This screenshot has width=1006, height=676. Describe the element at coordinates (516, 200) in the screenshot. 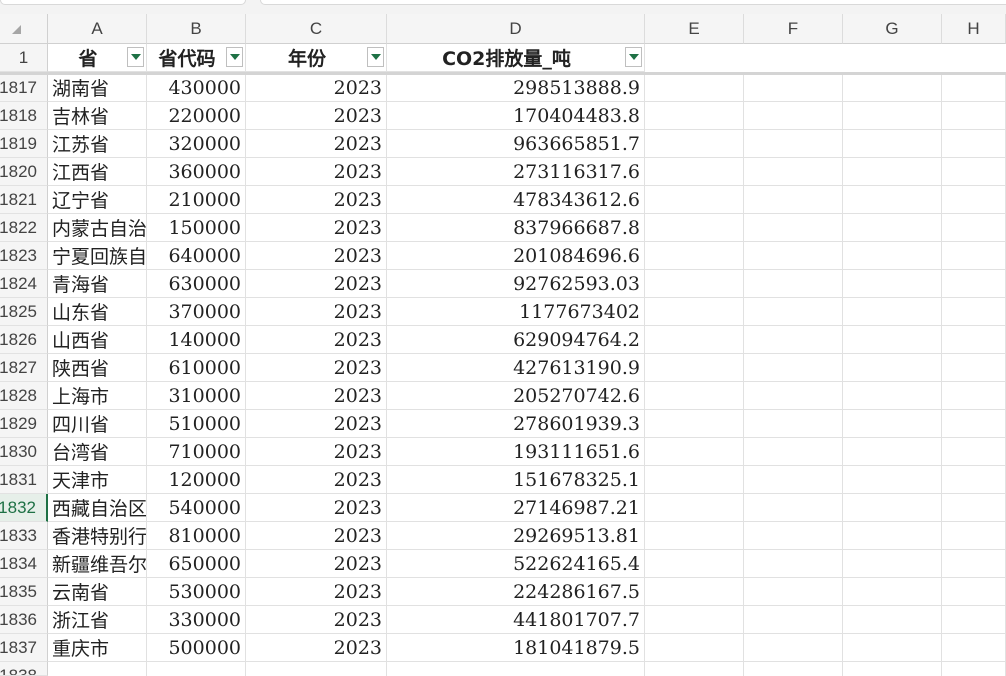

I see `cell-co2: 478343612.6` at that location.